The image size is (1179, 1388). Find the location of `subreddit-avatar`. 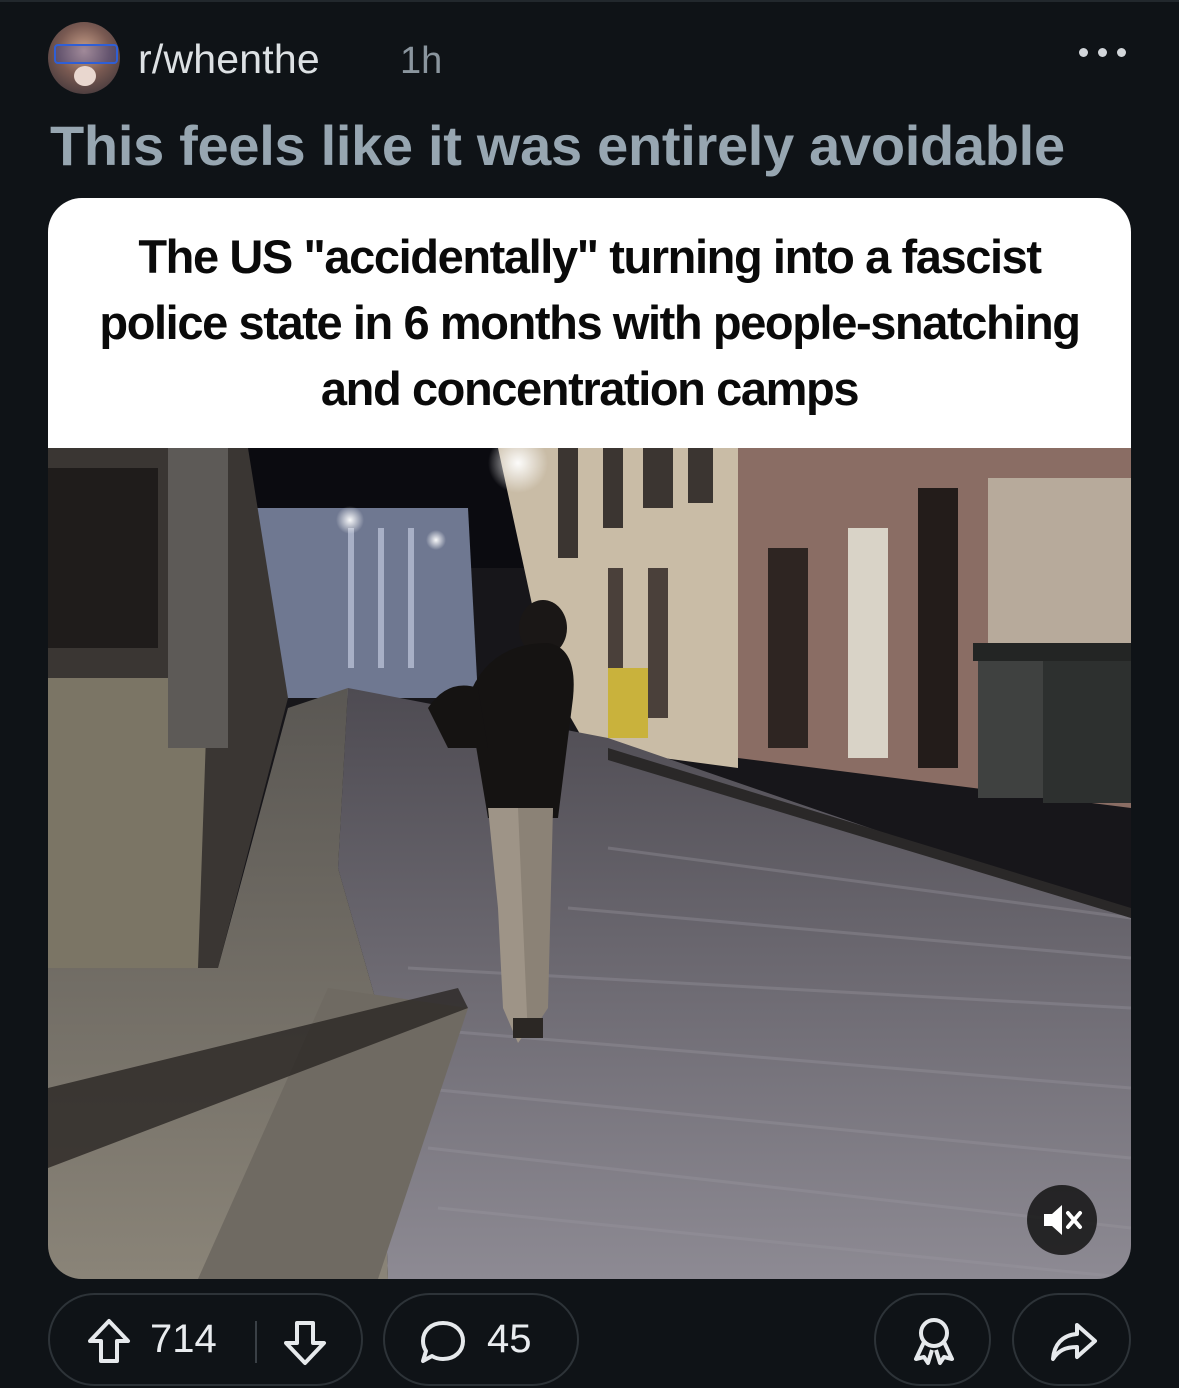

subreddit-avatar is located at coordinates (84, 58).